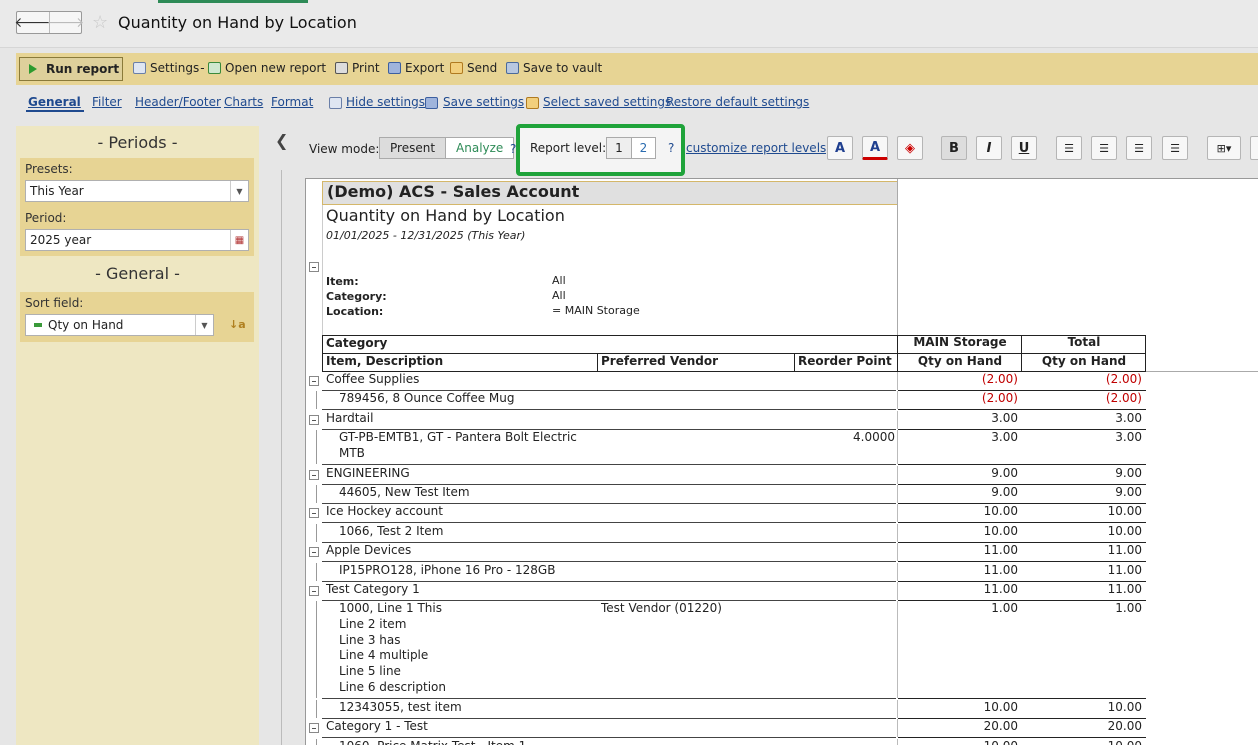 The width and height of the screenshot is (1258, 745). I want to click on sort-field-select: Qty on Hand ▼, so click(119, 325).